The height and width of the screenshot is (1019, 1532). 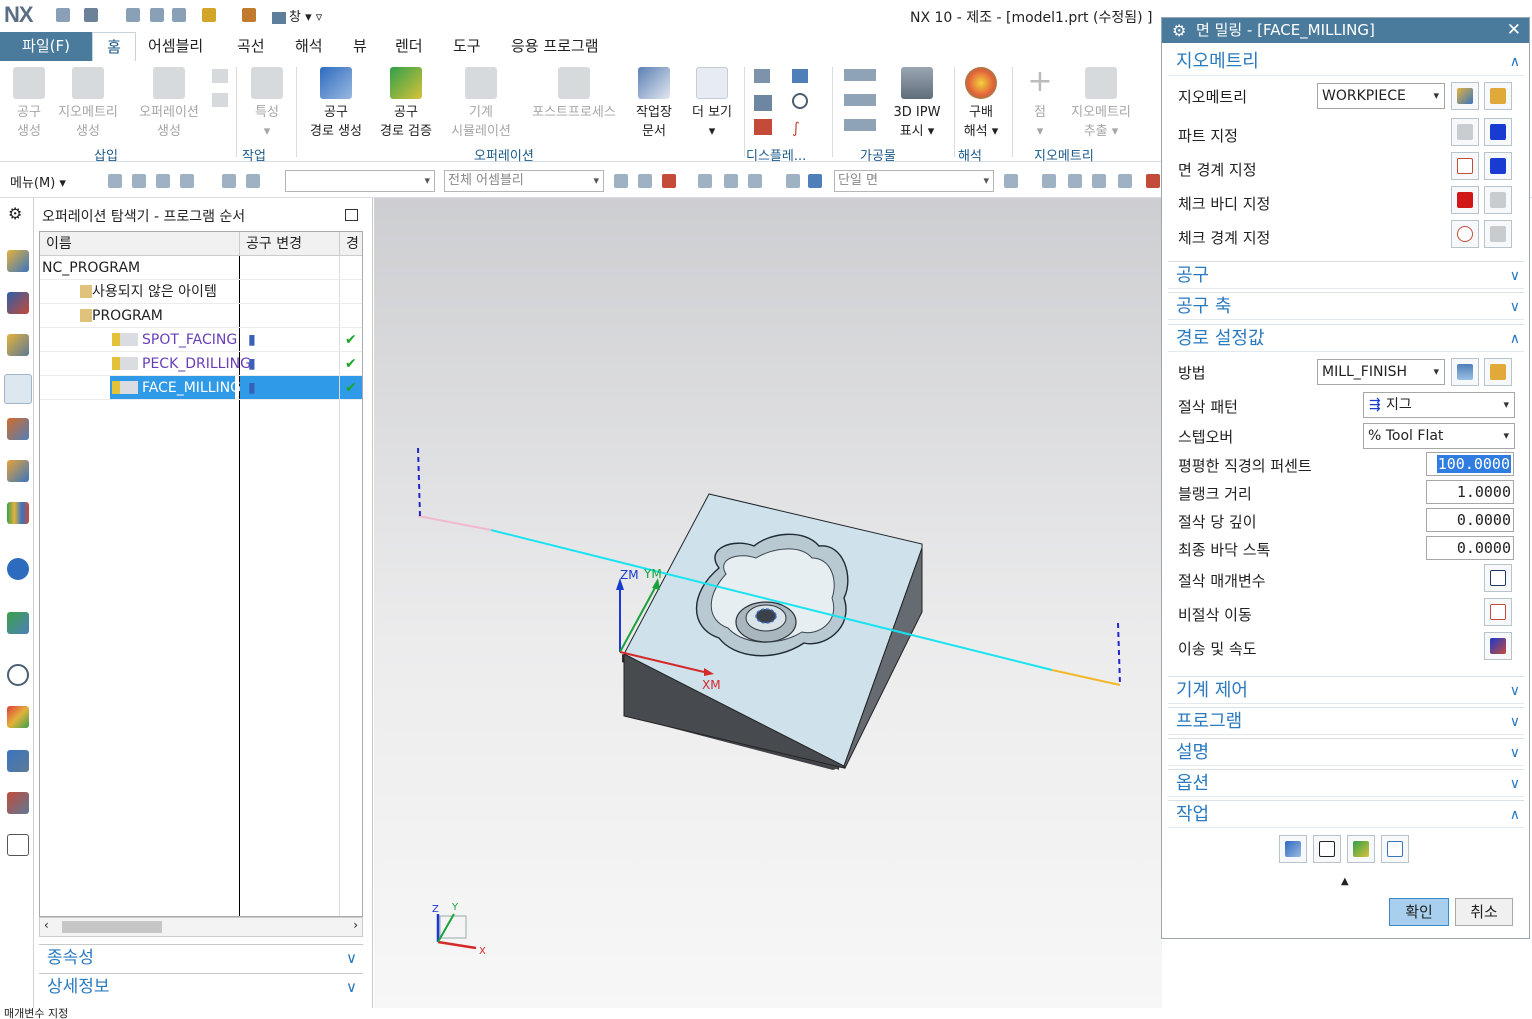 I want to click on table-row: PROGRAM, so click(x=201, y=316).